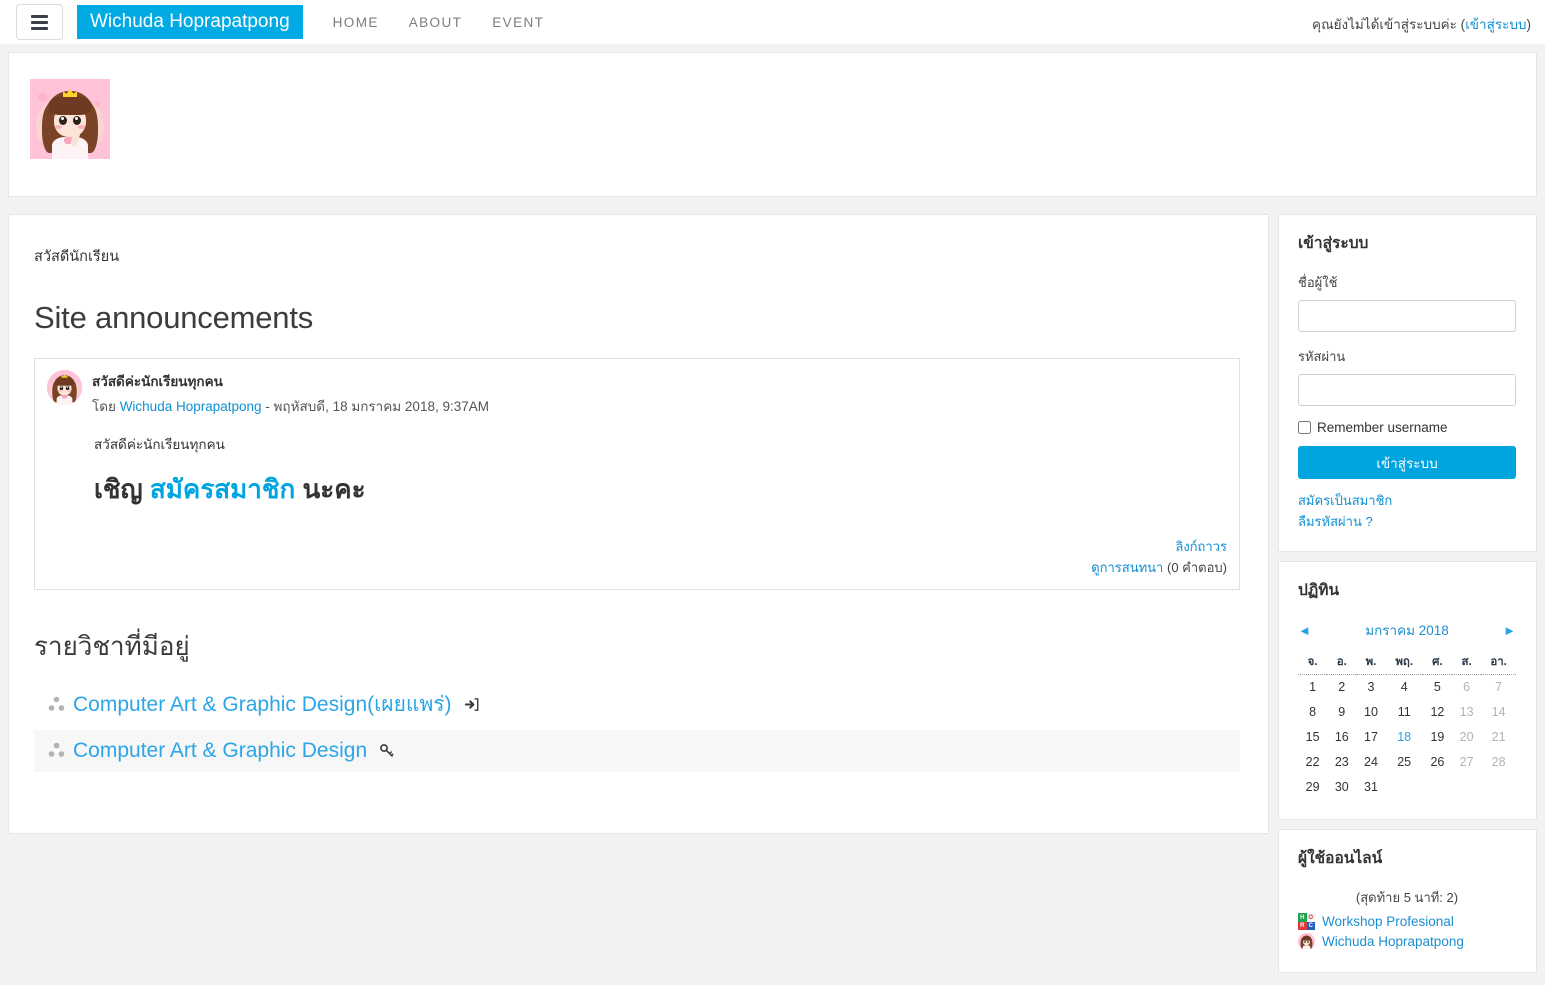 The height and width of the screenshot is (985, 1545). What do you see at coordinates (1304, 630) in the screenshot?
I see `triangle-left-icon: ◄` at bounding box center [1304, 630].